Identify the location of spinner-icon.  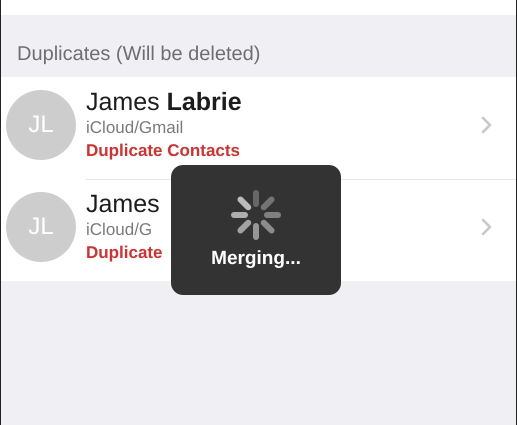
(256, 215).